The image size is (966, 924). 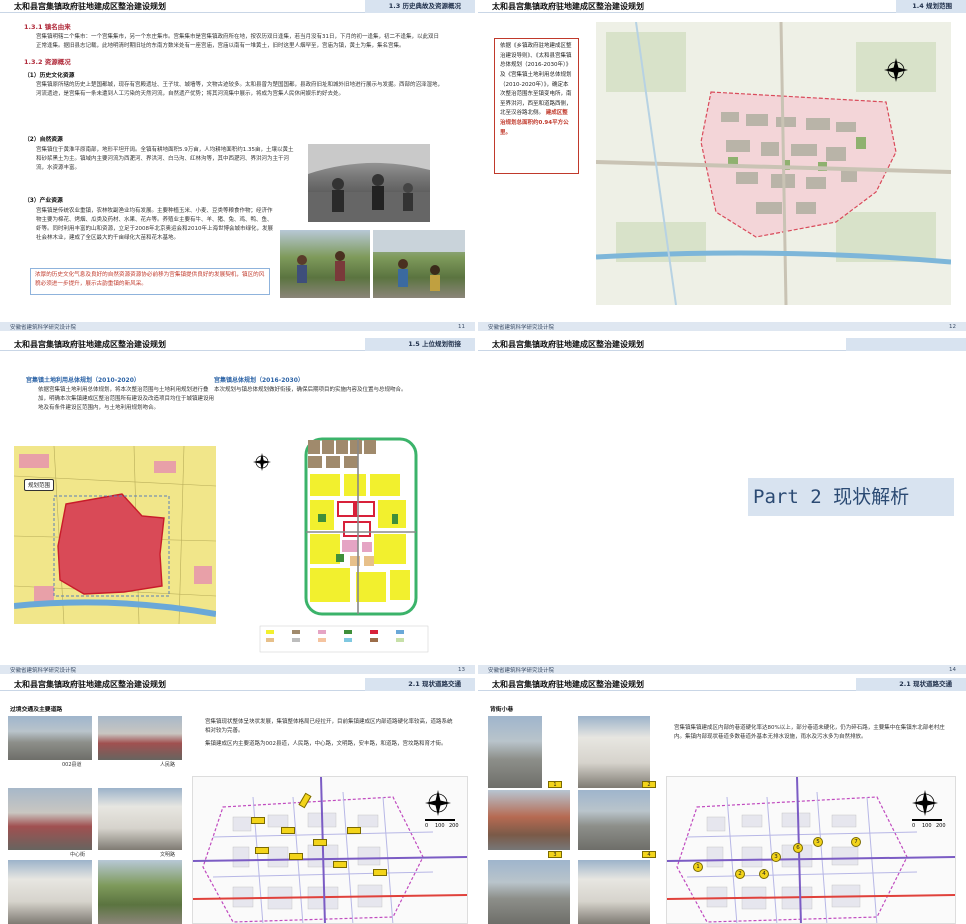 I want to click on land-use-map-art, so click(x=115, y=535).